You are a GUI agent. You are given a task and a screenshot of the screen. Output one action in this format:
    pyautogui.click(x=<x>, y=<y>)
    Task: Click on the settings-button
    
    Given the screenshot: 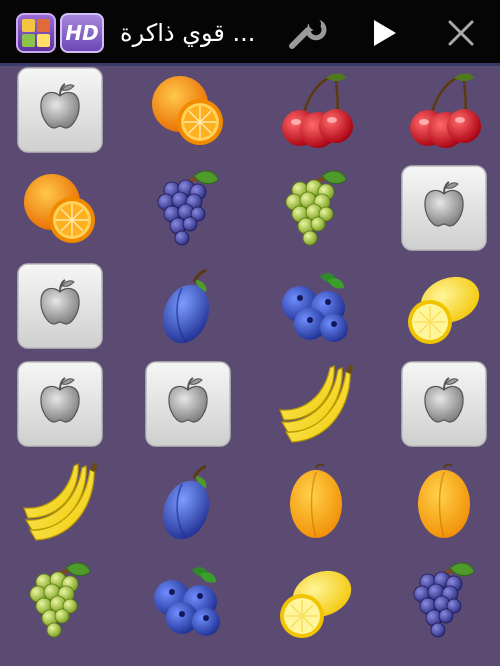 What is the action you would take?
    pyautogui.click(x=305, y=33)
    